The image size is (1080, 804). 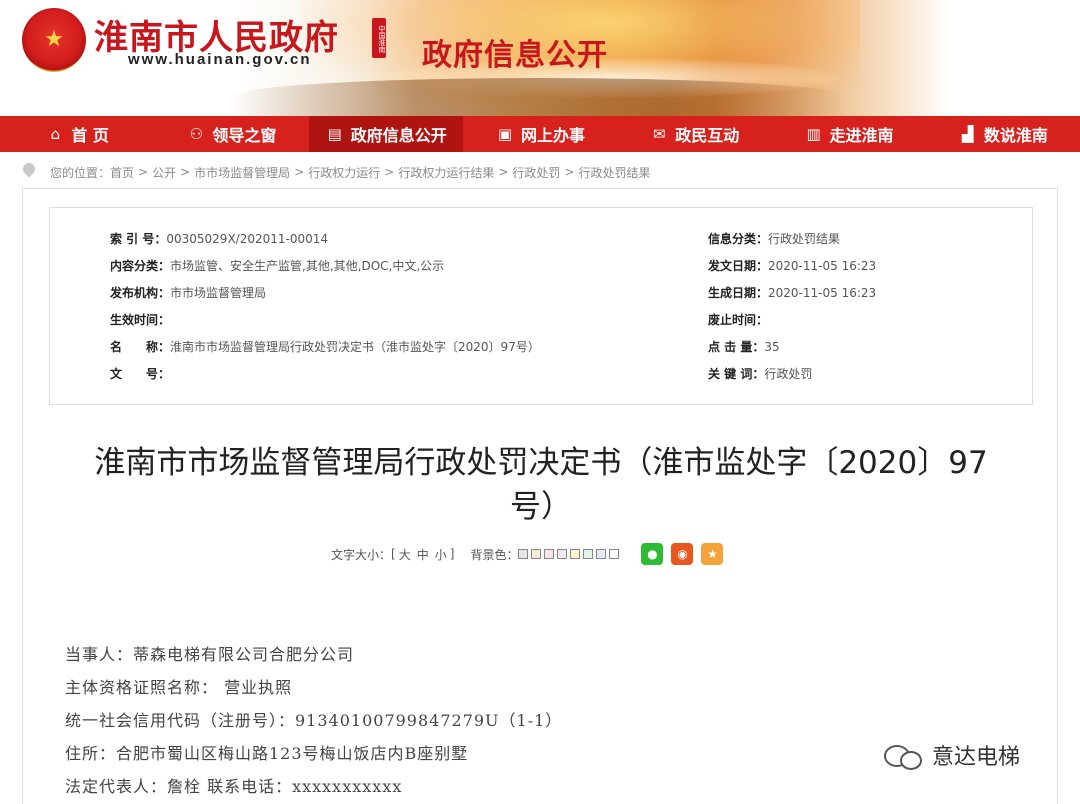 What do you see at coordinates (80, 172) in the screenshot?
I see `breadcrumb-prefix: 您的位置：` at bounding box center [80, 172].